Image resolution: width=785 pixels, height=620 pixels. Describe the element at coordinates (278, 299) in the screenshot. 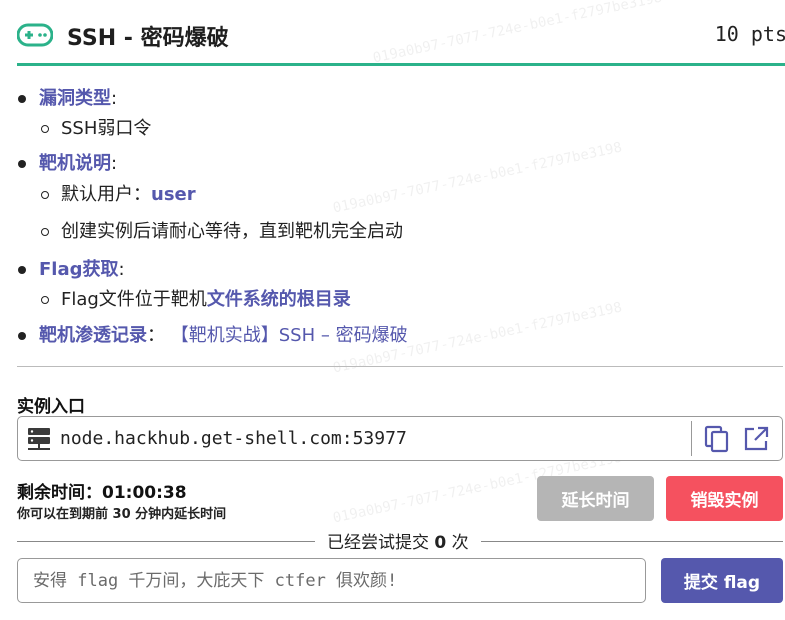

I see `flag-location-highlight: 文件系统的根目录` at that location.